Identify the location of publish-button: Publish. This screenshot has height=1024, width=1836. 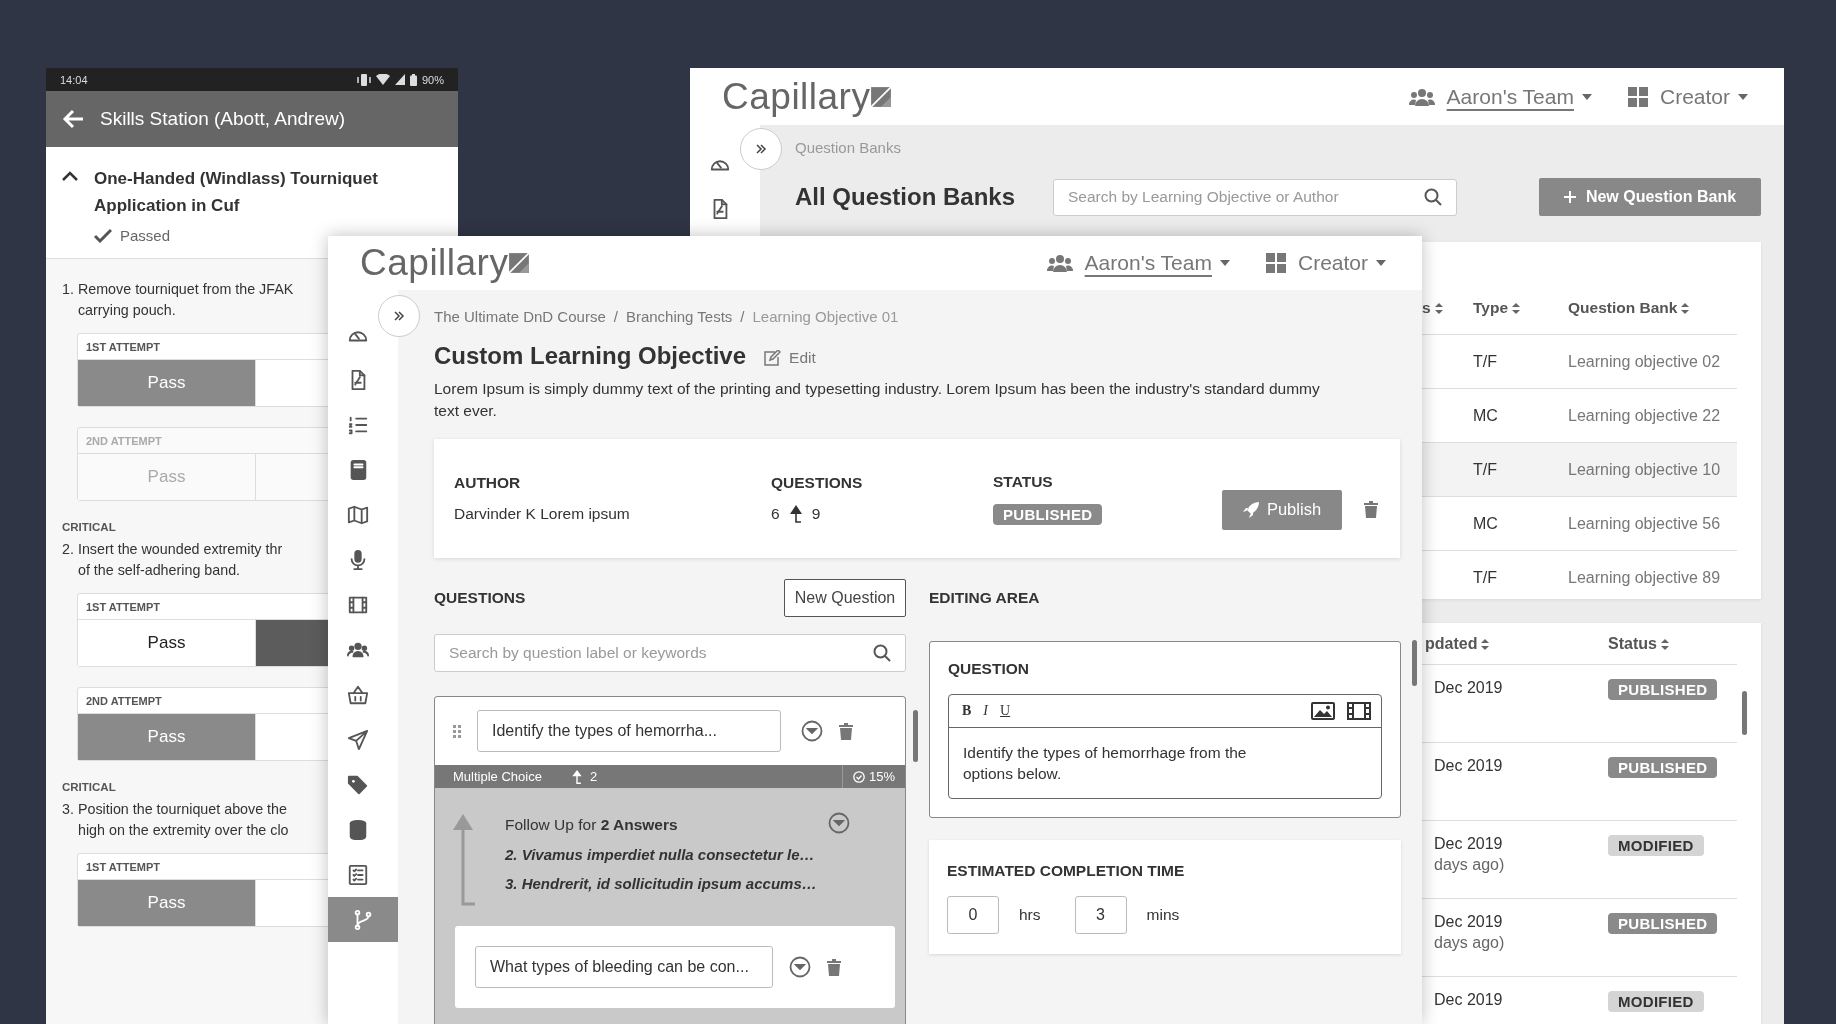
(1282, 509).